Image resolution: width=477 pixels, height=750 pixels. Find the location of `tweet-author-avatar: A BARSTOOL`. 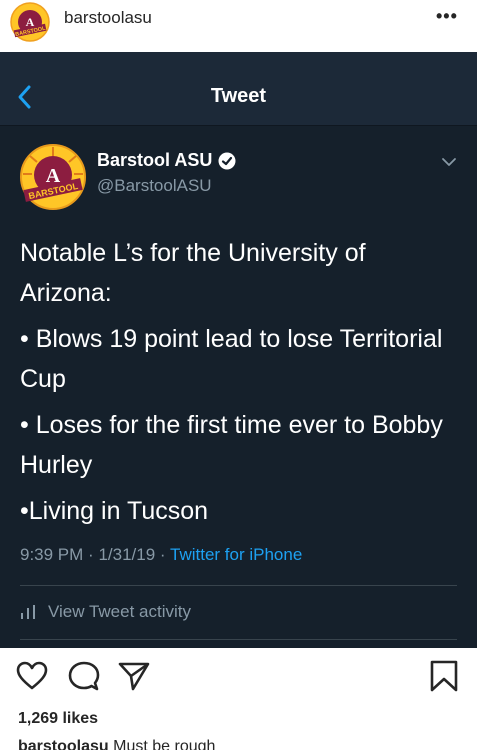

tweet-author-avatar: A BARSTOOL is located at coordinates (53, 177).